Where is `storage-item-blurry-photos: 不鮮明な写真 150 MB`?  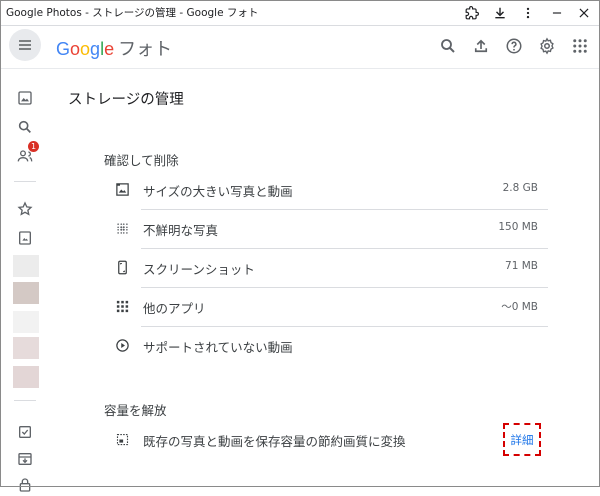
storage-item-blurry-photos: 不鮮明な写真 150 MB is located at coordinates (326, 228).